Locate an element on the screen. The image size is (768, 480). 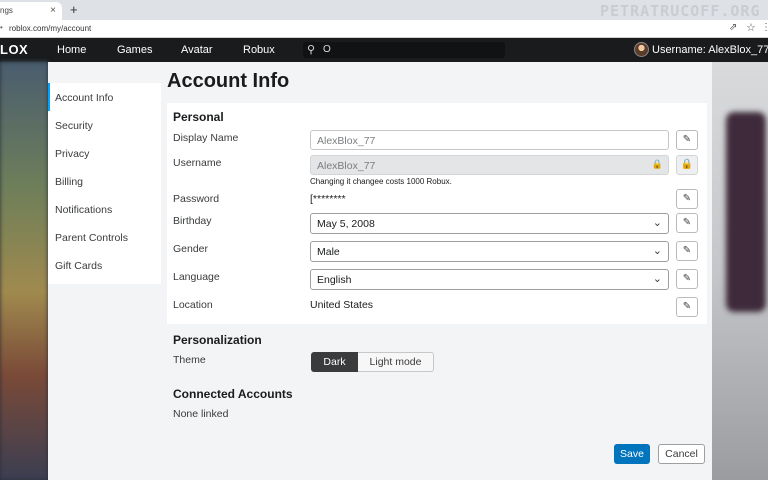
background-image-right is located at coordinates (740, 271).